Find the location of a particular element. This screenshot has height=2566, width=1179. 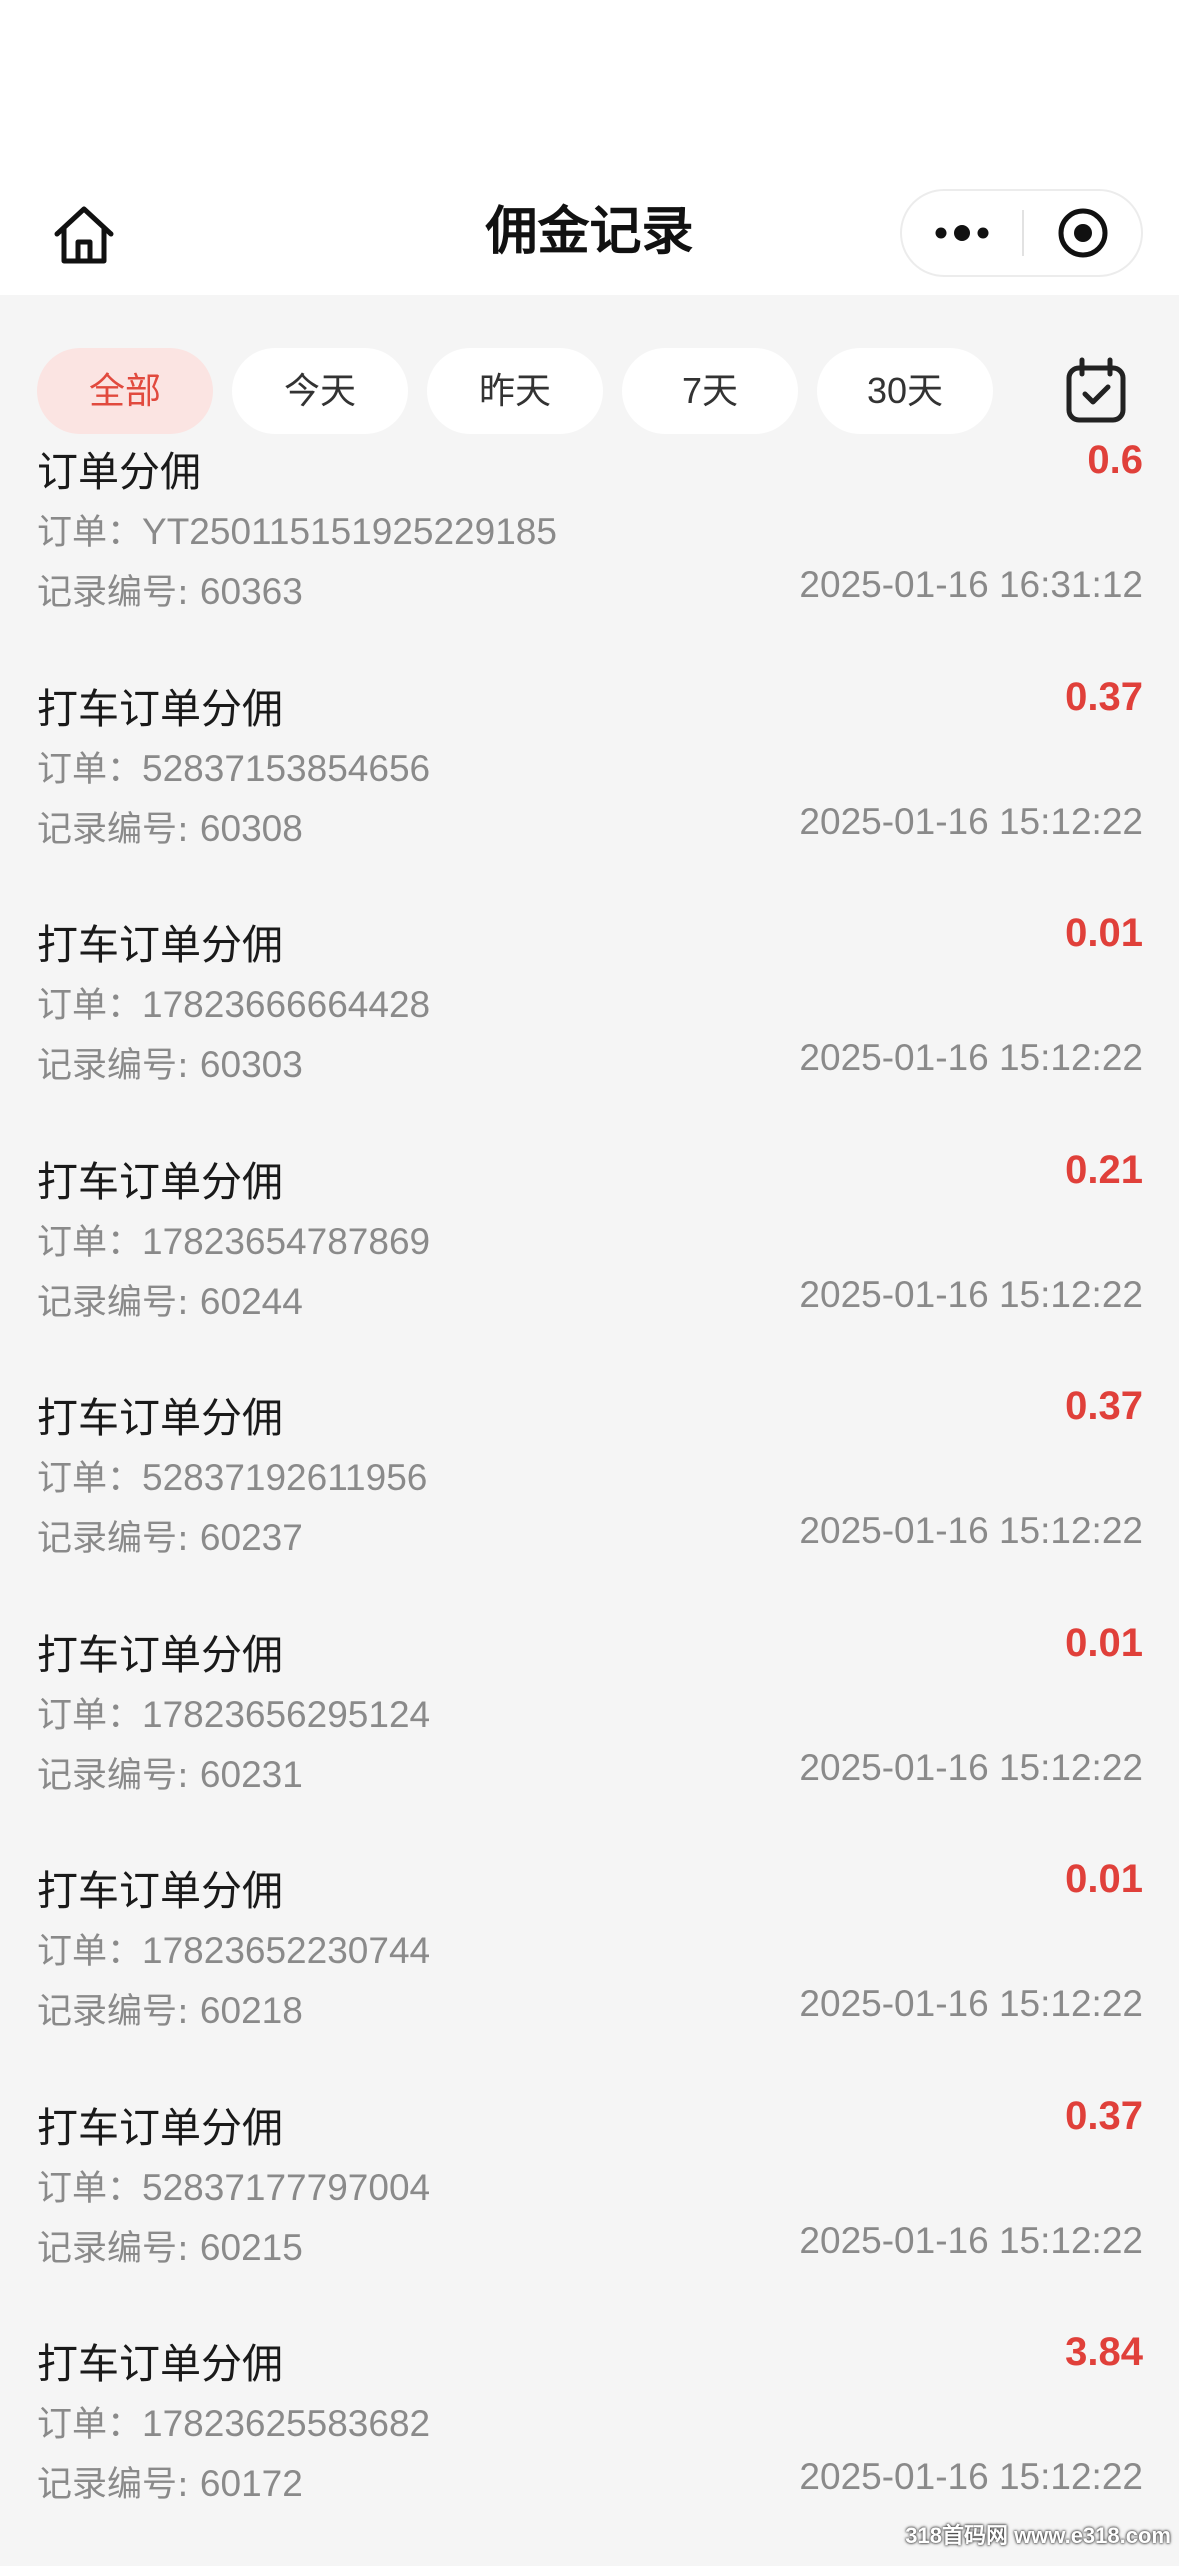

record-order-line: 订单：17823654787869 is located at coordinates (233, 1239).